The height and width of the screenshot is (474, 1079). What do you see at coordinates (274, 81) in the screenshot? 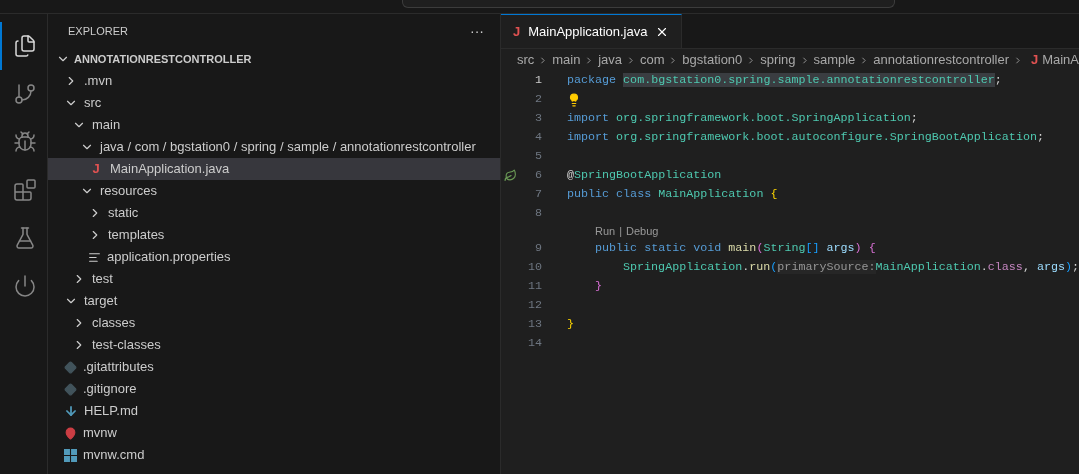
I see `tree-item: .mvn` at bounding box center [274, 81].